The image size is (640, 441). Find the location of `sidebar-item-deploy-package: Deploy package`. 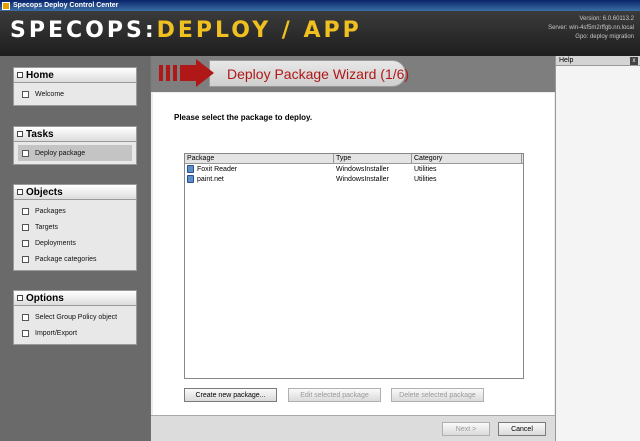

sidebar-item-deploy-package: Deploy package is located at coordinates (75, 153).